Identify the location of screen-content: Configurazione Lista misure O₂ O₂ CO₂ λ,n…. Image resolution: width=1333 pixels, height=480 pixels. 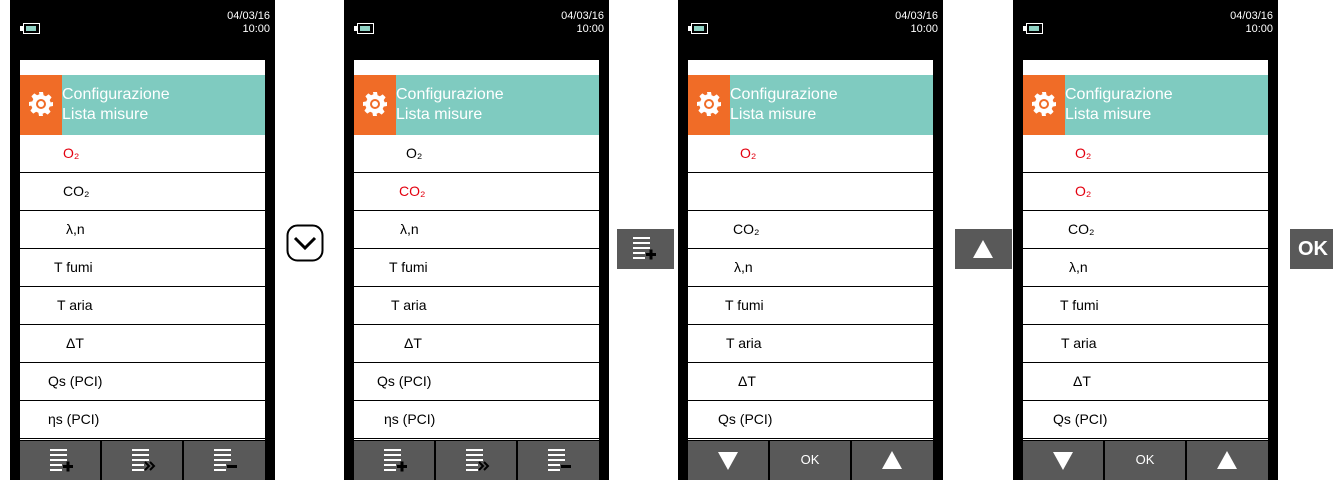
(1145, 250).